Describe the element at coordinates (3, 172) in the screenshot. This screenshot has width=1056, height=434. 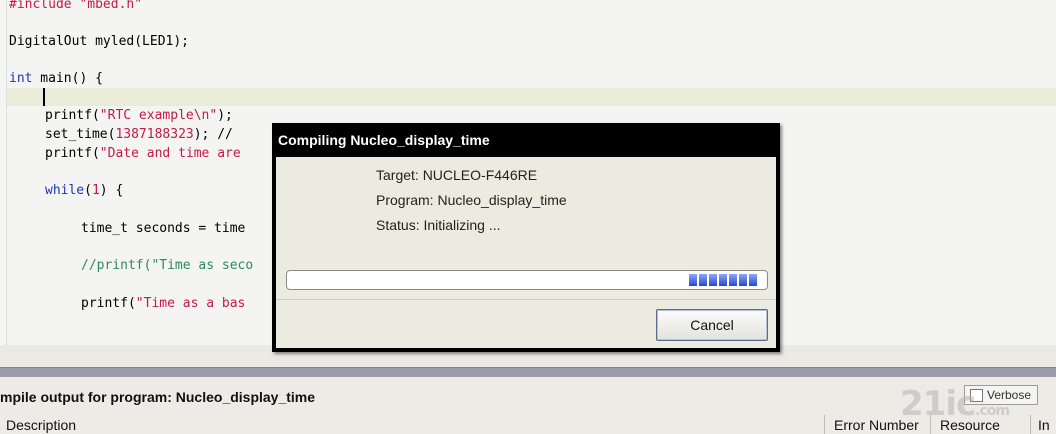
I see `editor-gutter` at that location.